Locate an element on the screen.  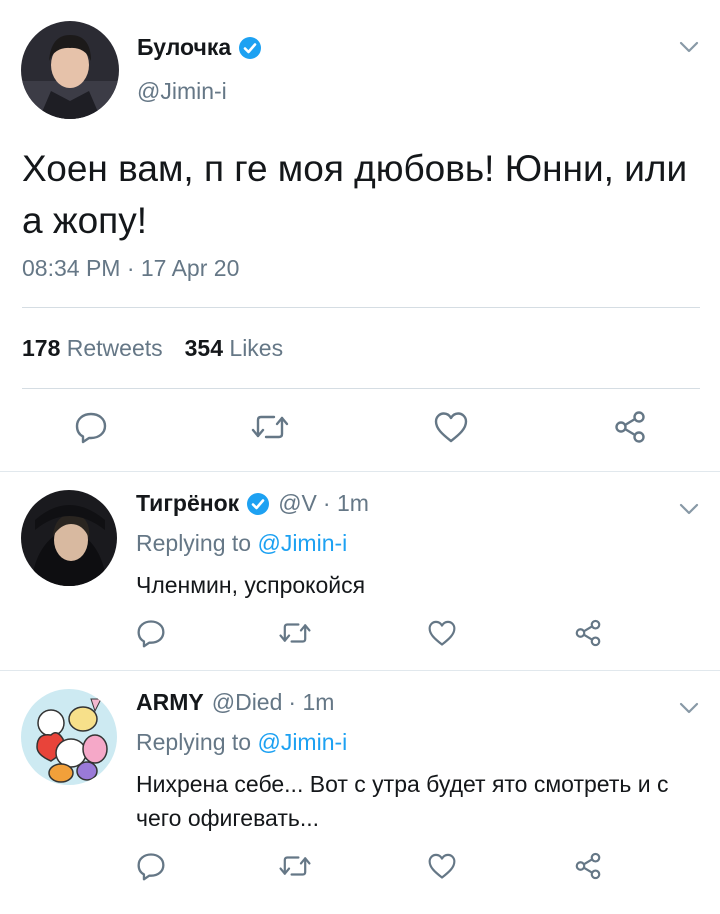
tweet-stats: 178 Retweets 354 Likes is located at coordinates (152, 348).